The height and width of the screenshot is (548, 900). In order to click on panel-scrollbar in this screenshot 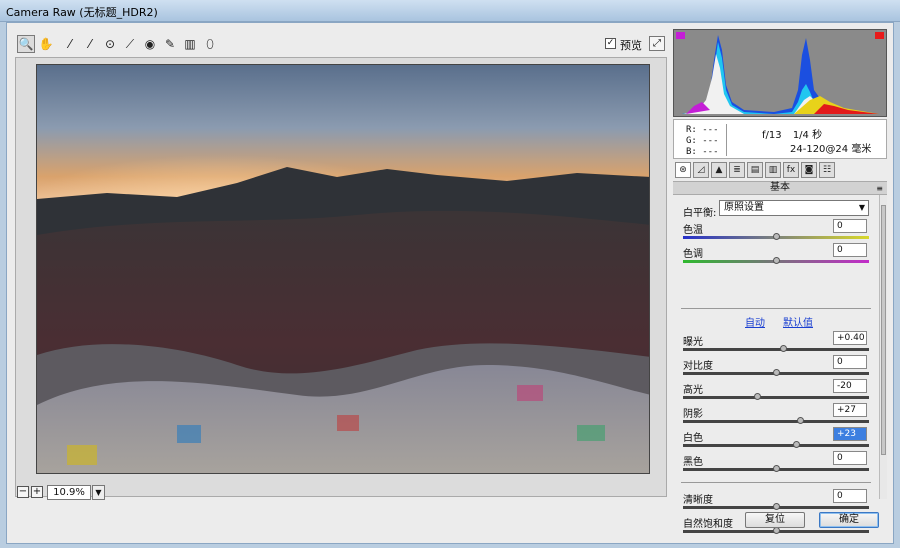, I will do `click(883, 347)`.